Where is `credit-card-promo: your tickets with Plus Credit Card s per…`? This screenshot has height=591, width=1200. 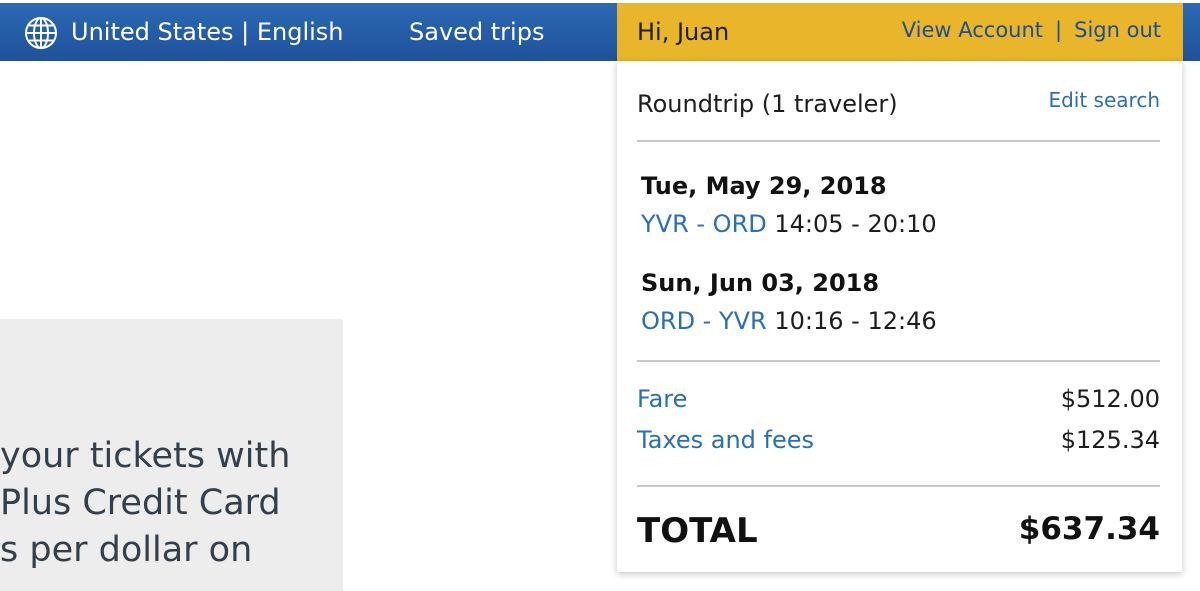 credit-card-promo: your tickets with Plus Credit Card s per… is located at coordinates (171, 455).